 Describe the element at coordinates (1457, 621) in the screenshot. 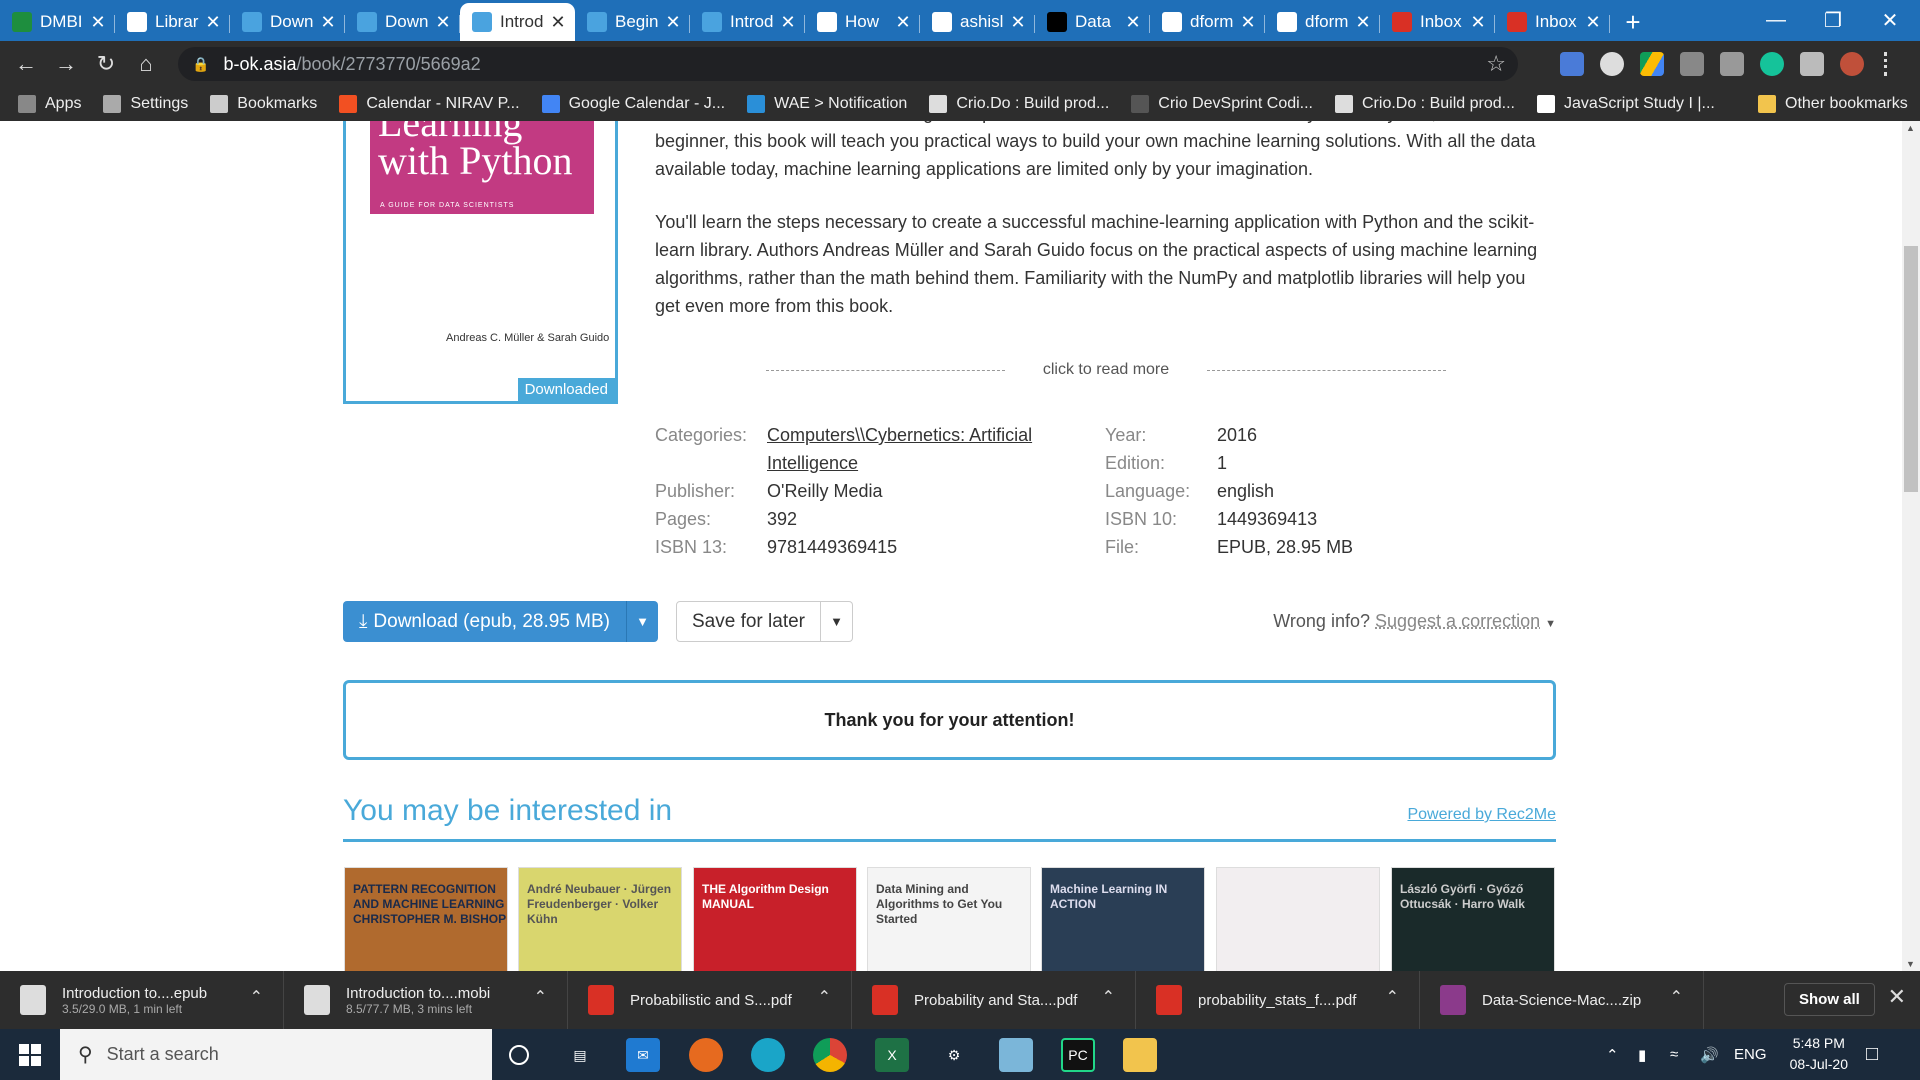

I see `suggest-correction-link: Suggest a correction` at that location.